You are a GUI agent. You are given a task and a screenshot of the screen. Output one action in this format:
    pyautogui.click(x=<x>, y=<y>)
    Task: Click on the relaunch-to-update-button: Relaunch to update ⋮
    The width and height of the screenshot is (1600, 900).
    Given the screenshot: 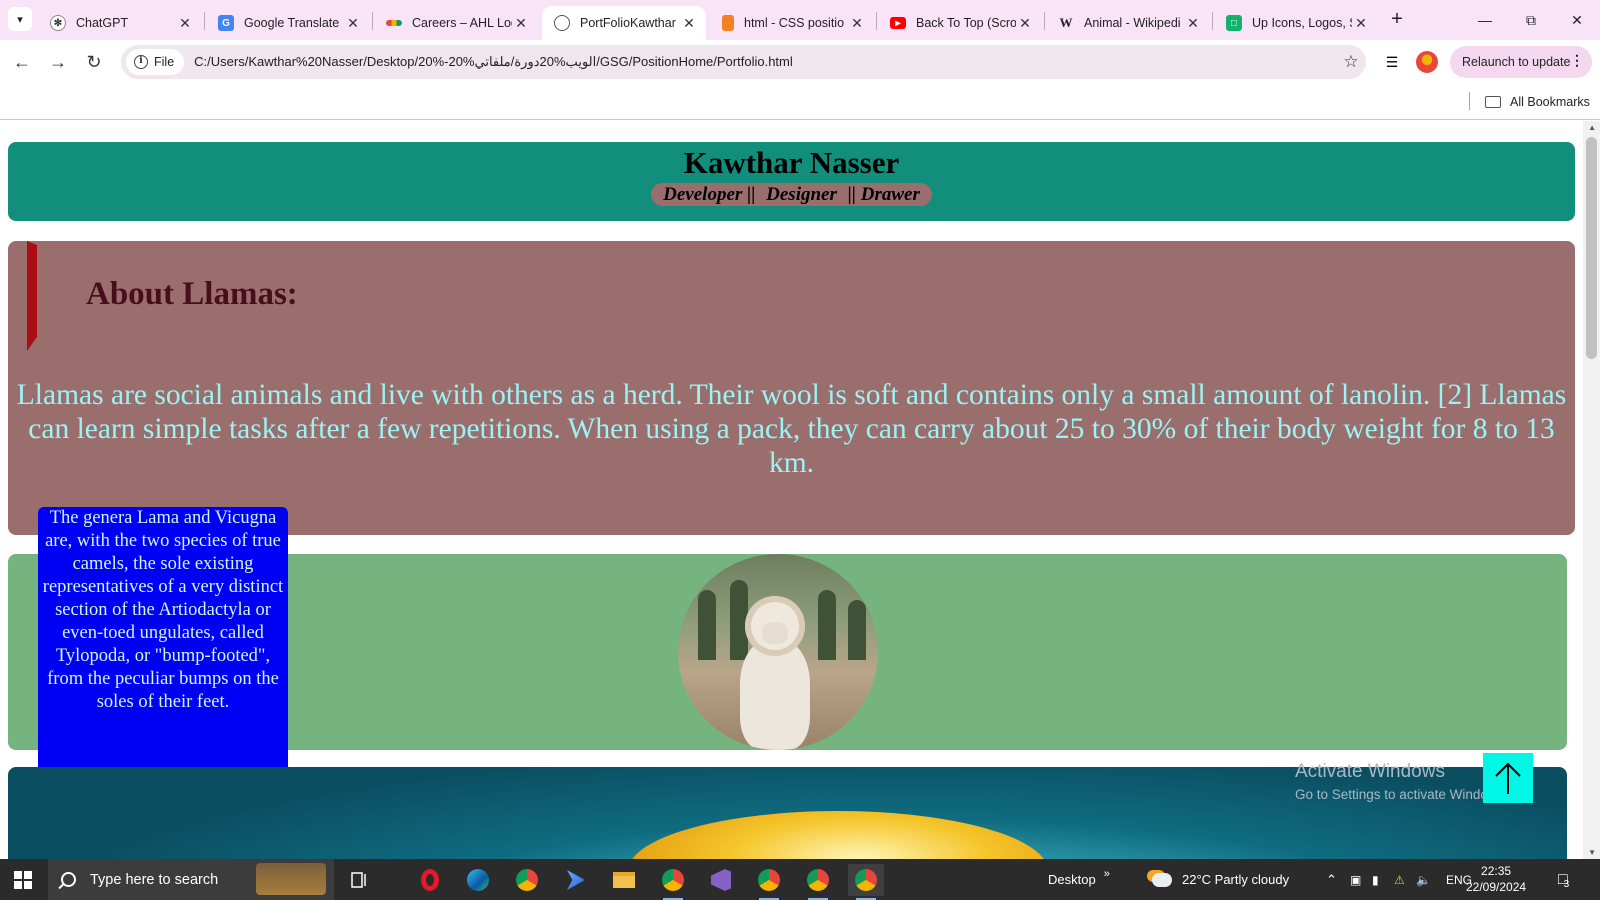 What is the action you would take?
    pyautogui.click(x=1521, y=62)
    